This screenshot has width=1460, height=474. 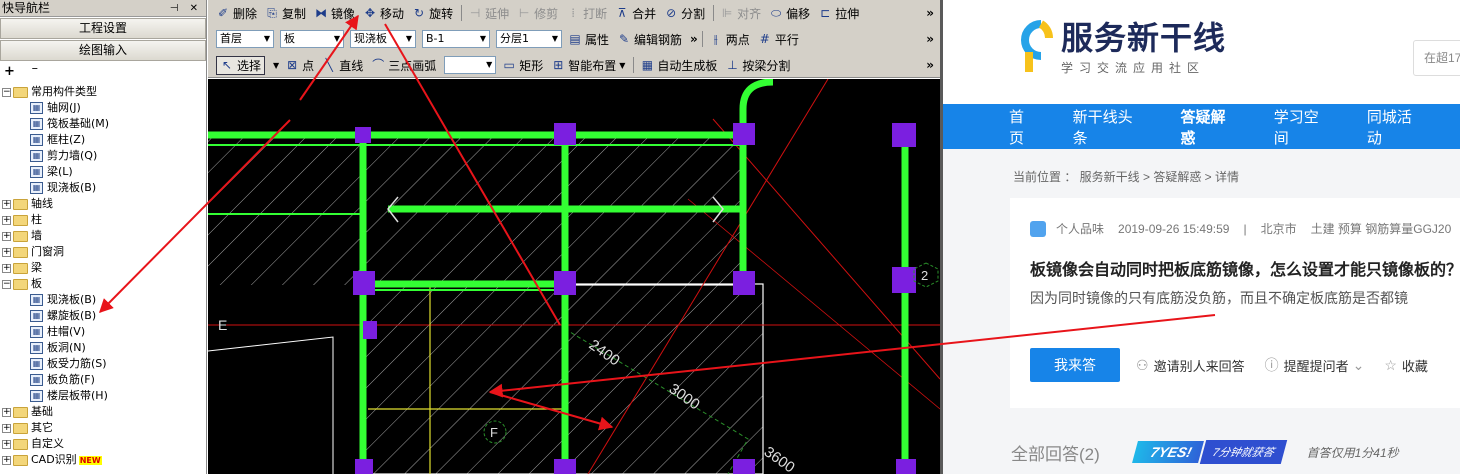 What do you see at coordinates (103, 268) in the screenshot?
I see `tree-folder: + 梁` at bounding box center [103, 268].